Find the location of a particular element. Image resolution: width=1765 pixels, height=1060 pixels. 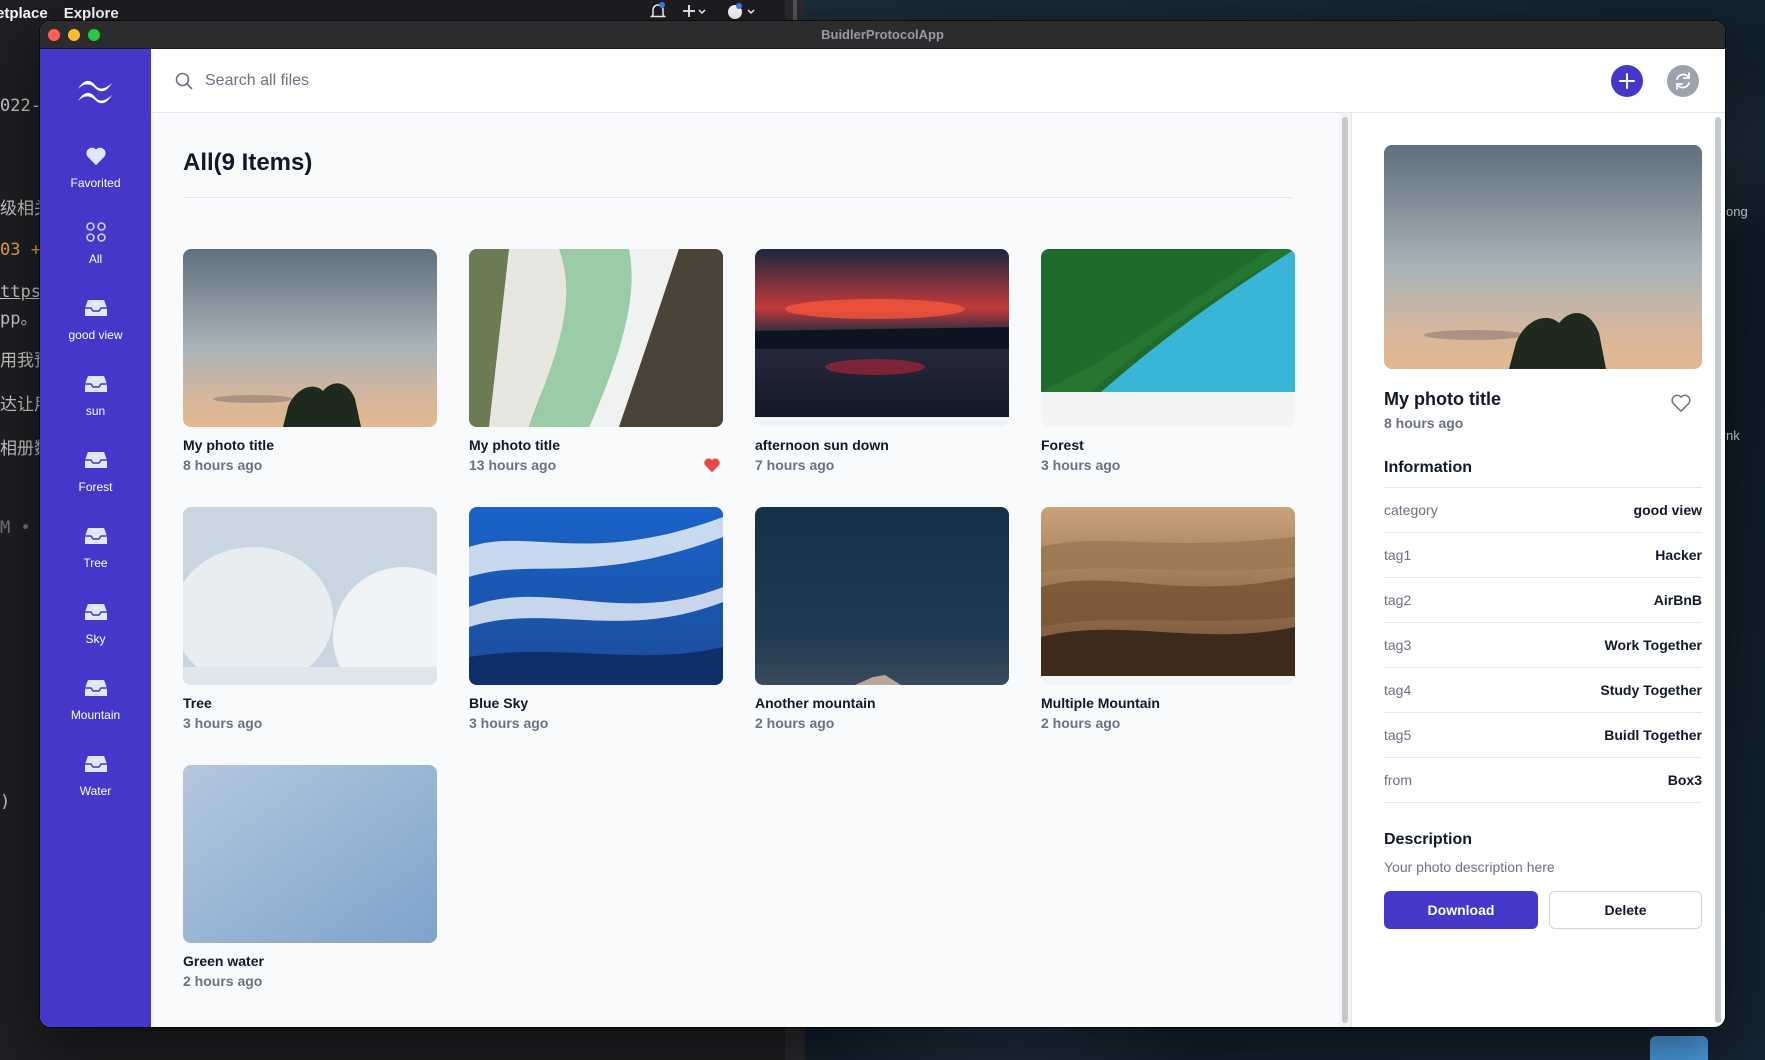

add-button is located at coordinates (1627, 81).